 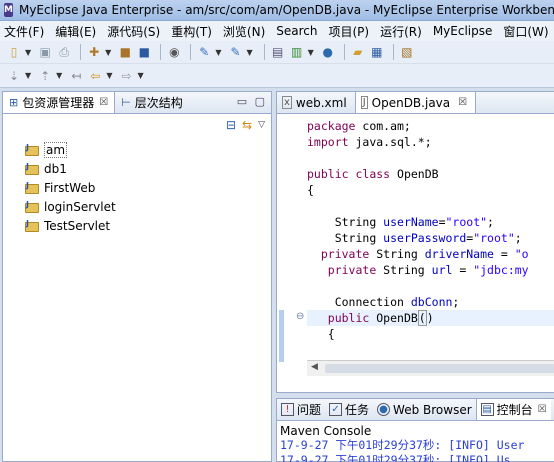 I want to click on list-item: J am, so click(x=148, y=149).